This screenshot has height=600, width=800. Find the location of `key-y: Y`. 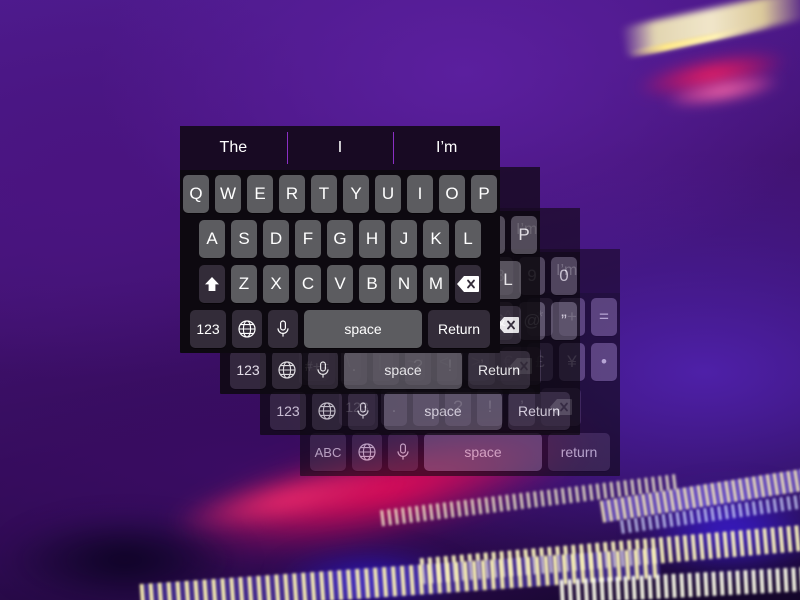

key-y: Y is located at coordinates (356, 194).